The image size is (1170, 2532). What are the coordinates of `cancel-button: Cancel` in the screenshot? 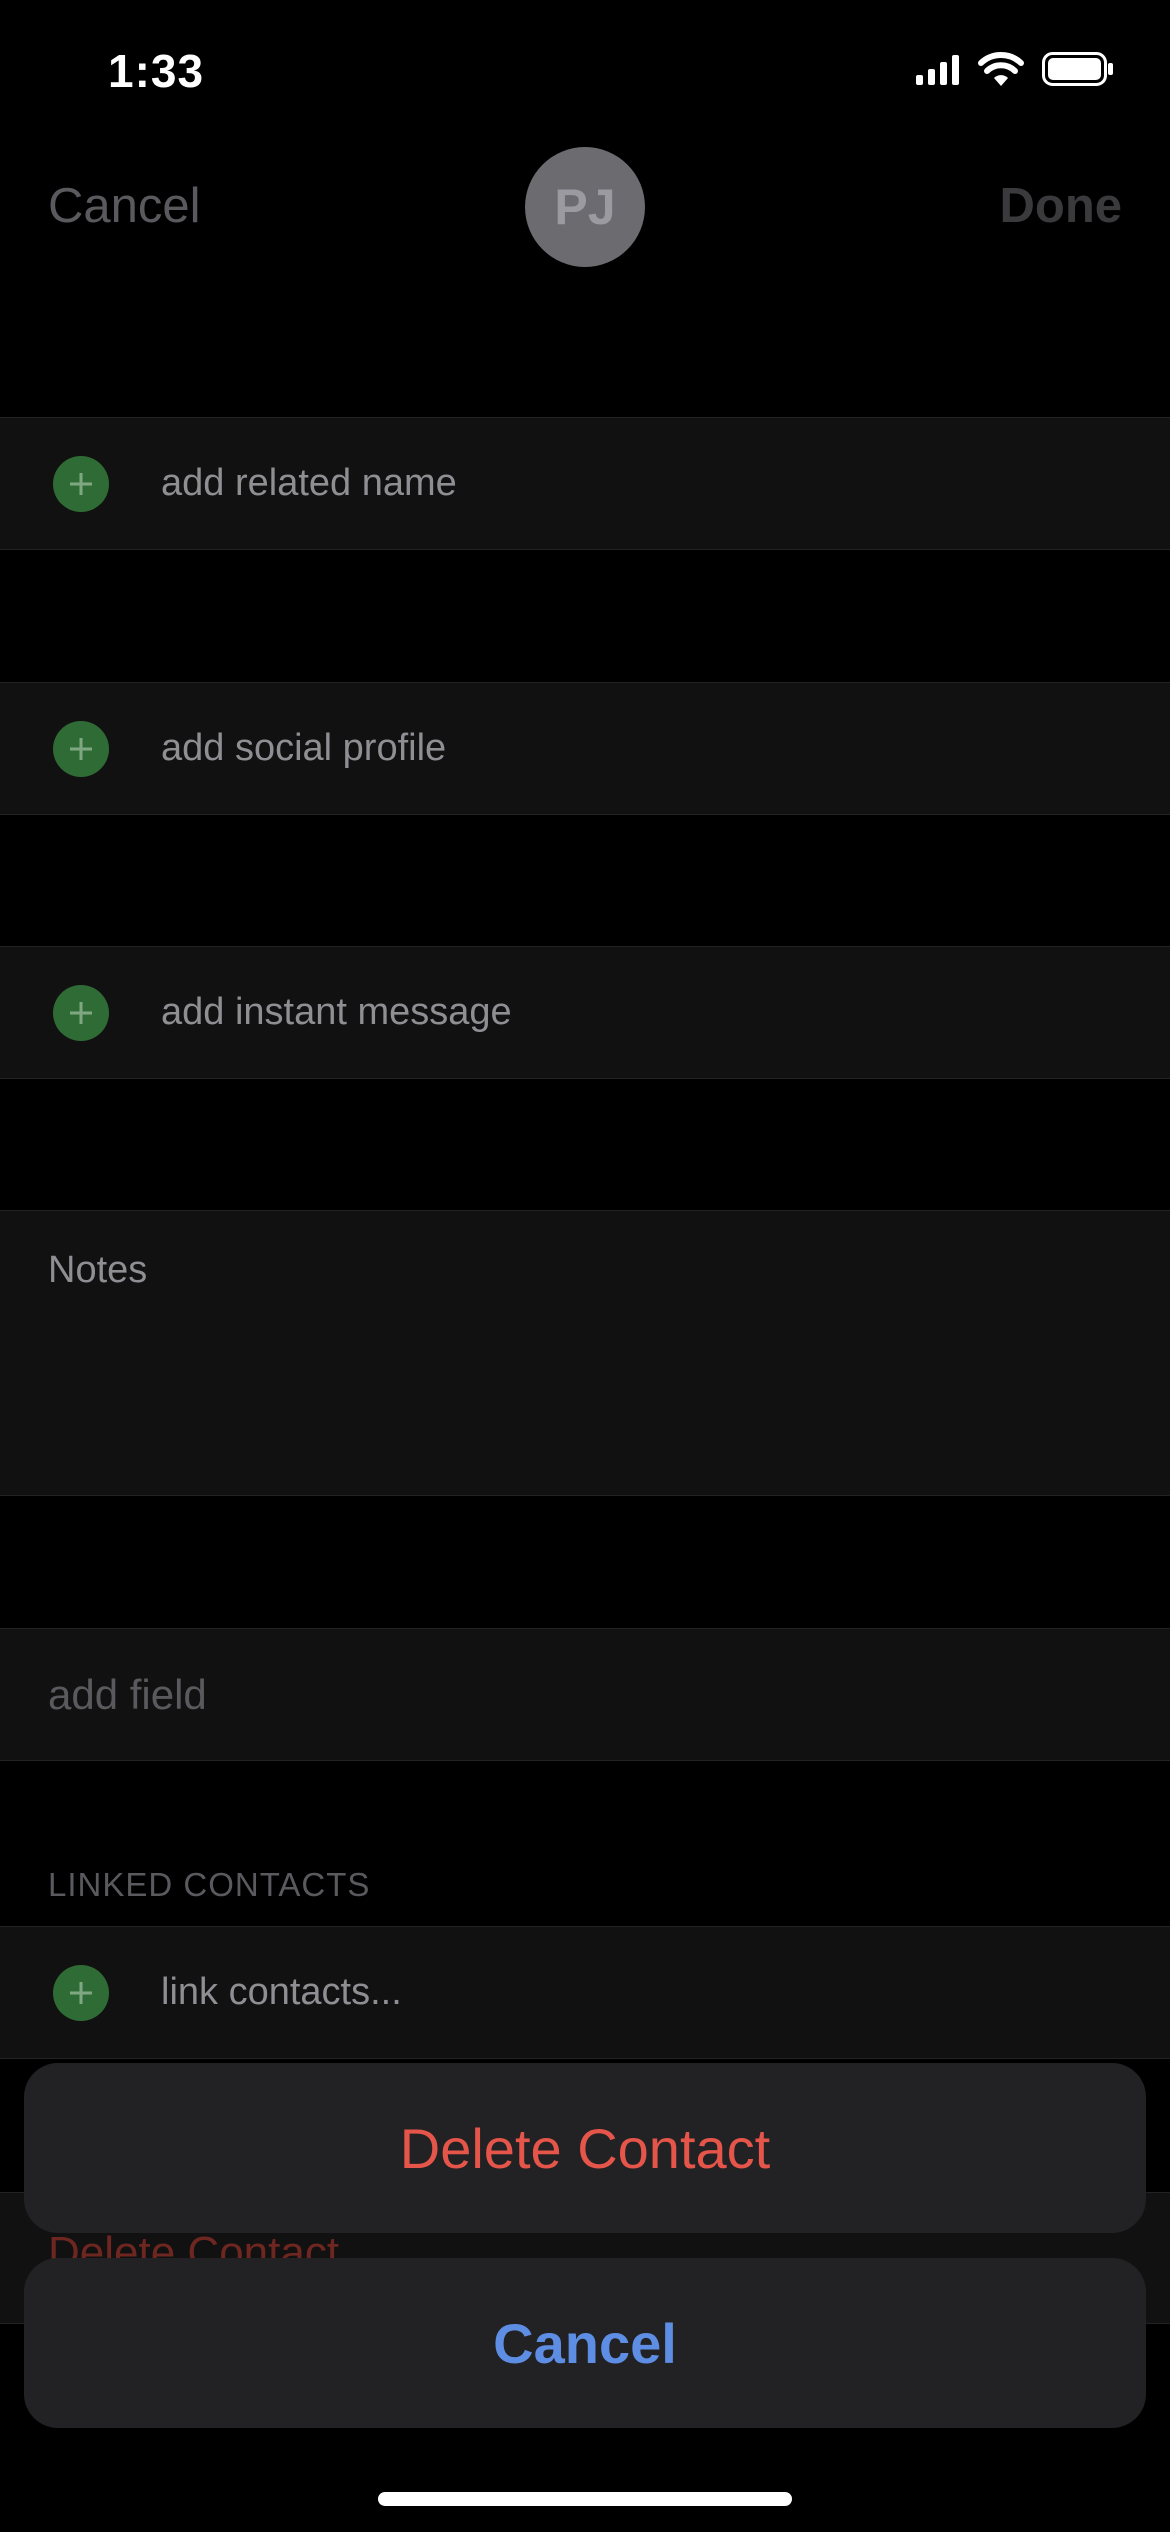 It's located at (124, 206).